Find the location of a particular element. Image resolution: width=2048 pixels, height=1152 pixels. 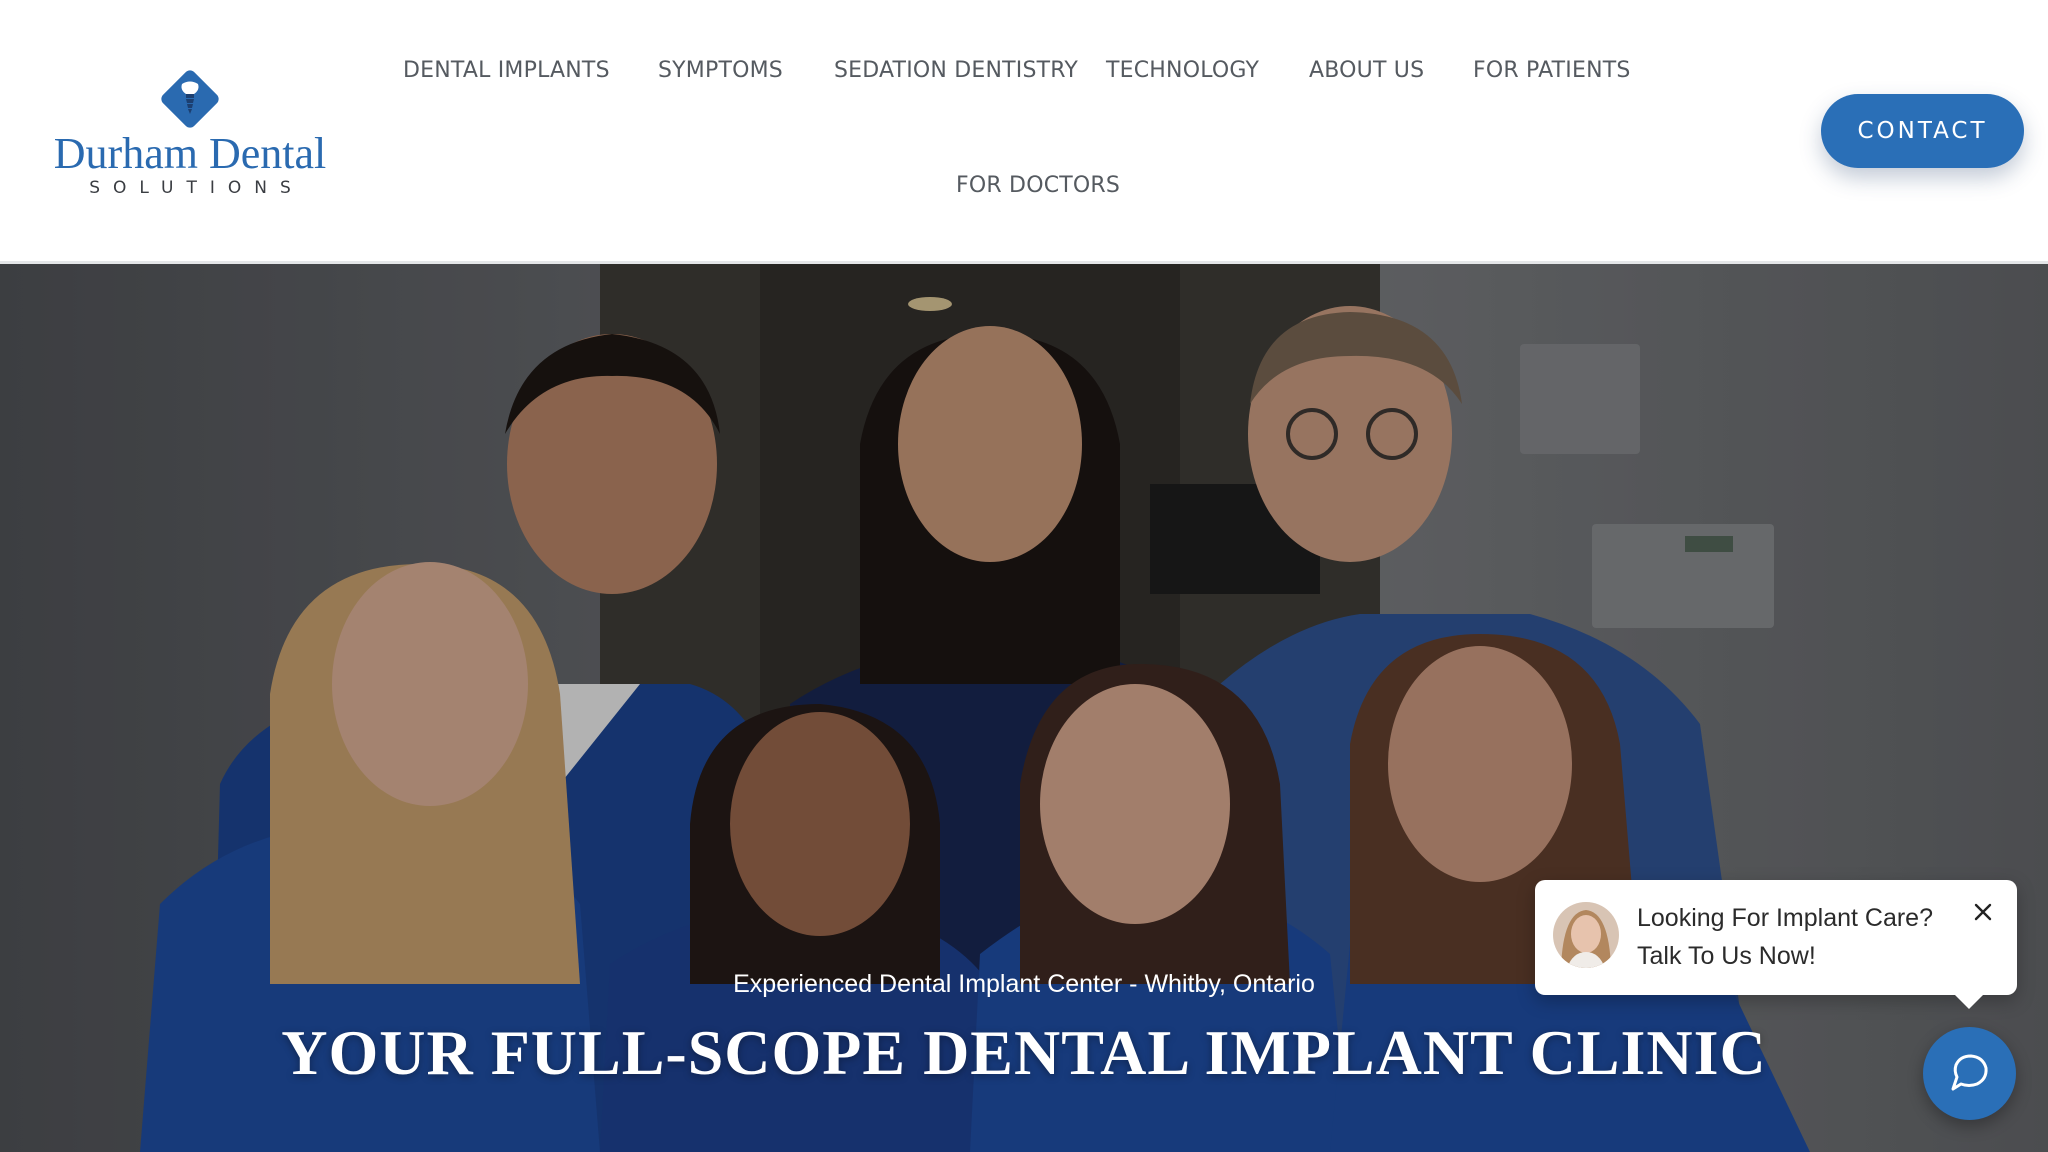

agent-avatar is located at coordinates (1586, 935).